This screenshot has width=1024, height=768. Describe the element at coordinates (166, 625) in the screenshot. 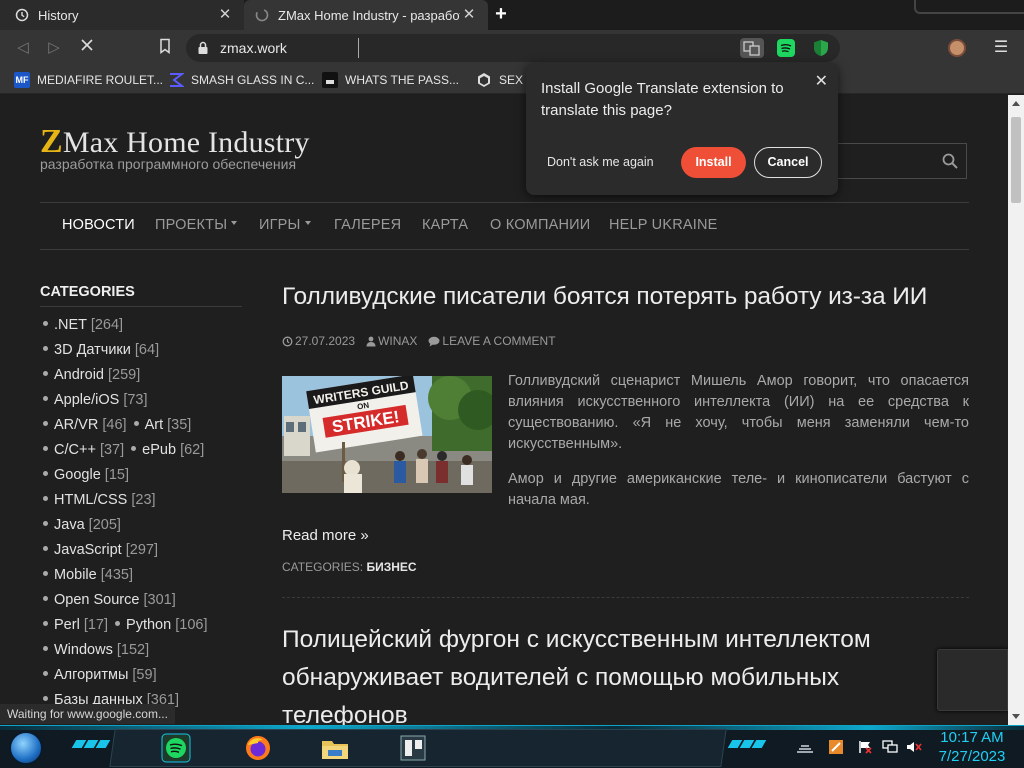

I see `category-link: Python [106]` at that location.